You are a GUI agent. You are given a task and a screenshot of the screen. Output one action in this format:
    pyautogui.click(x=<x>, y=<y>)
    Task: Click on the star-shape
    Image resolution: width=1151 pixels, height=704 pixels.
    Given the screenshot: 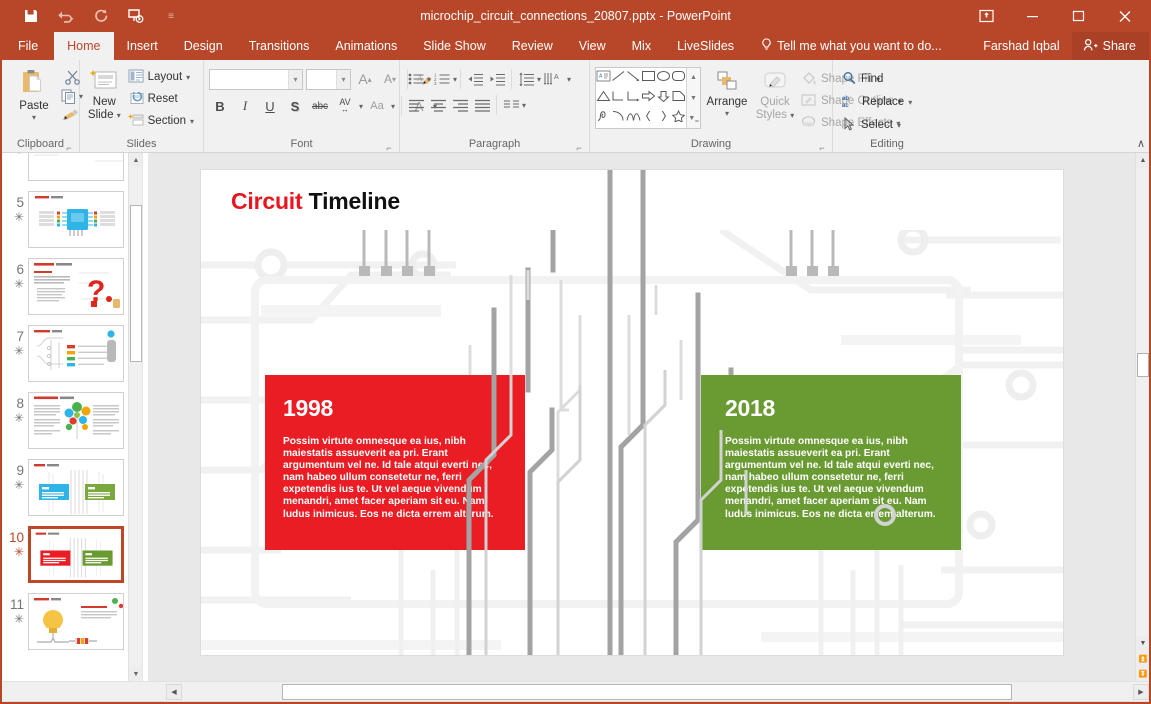 What is the action you would take?
    pyautogui.click(x=678, y=118)
    